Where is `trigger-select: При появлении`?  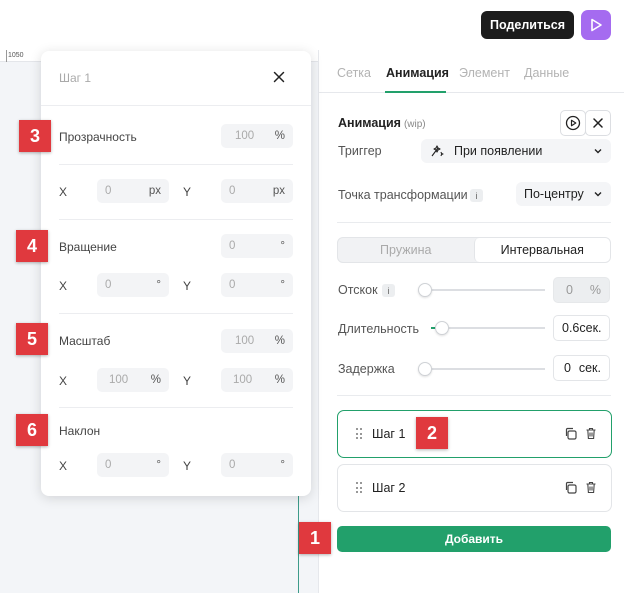
trigger-select: При появлении is located at coordinates (516, 151).